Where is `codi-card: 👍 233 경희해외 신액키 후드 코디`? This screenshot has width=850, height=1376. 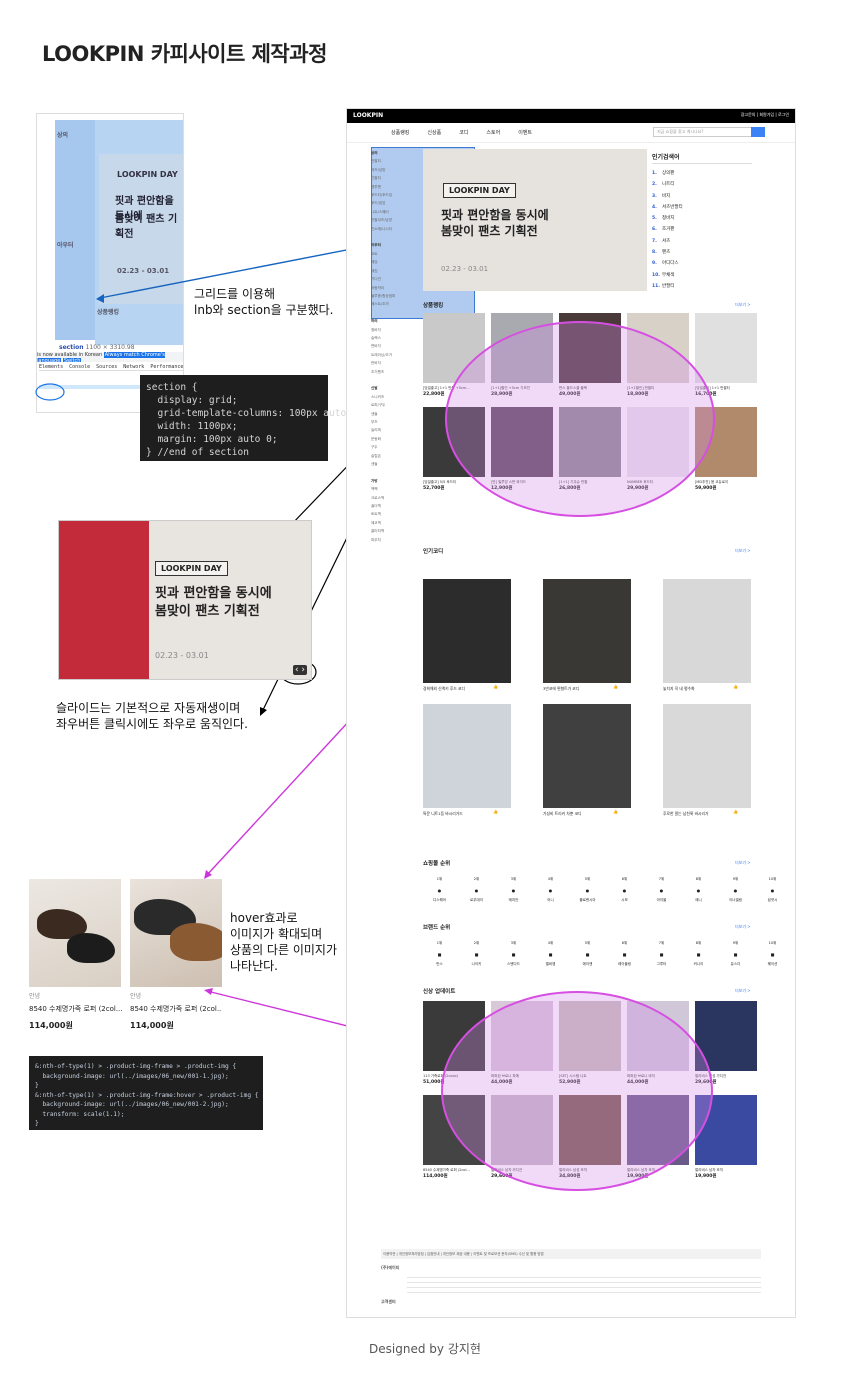
codi-card: 👍 233 경희해외 신액키 후드 코디 is located at coordinates (467, 635).